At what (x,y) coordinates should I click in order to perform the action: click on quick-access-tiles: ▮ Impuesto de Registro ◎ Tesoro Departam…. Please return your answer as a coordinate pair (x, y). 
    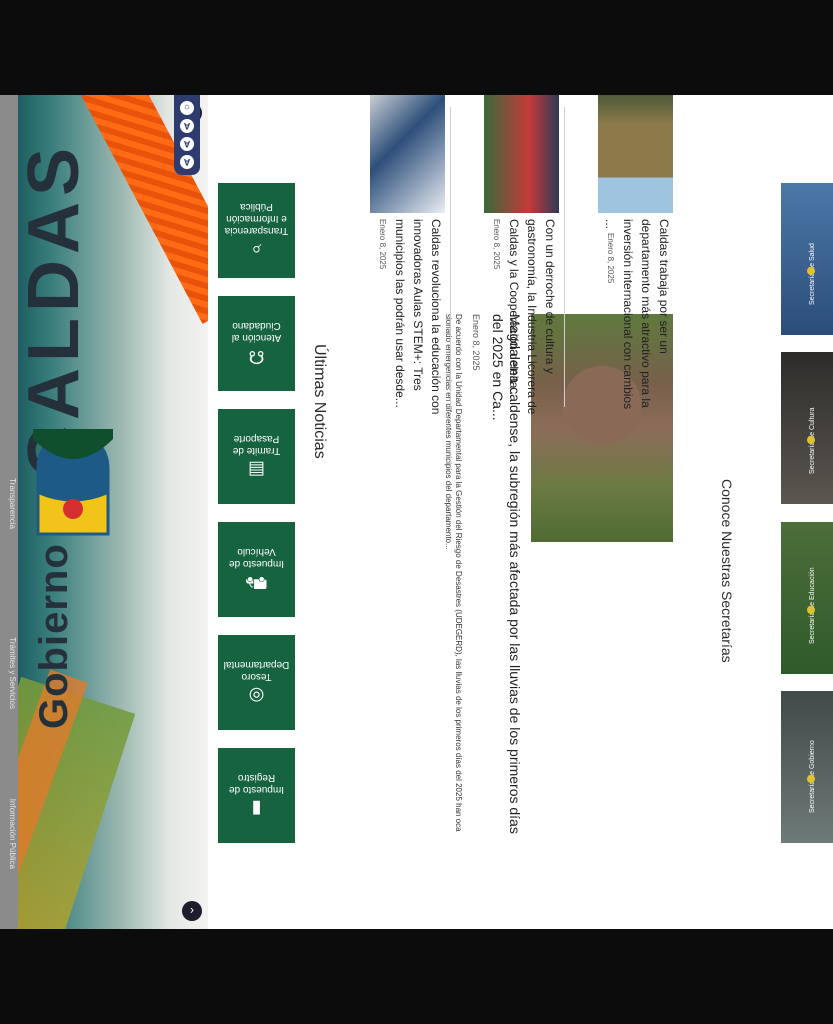
    Looking at the image, I should click on (256, 513).